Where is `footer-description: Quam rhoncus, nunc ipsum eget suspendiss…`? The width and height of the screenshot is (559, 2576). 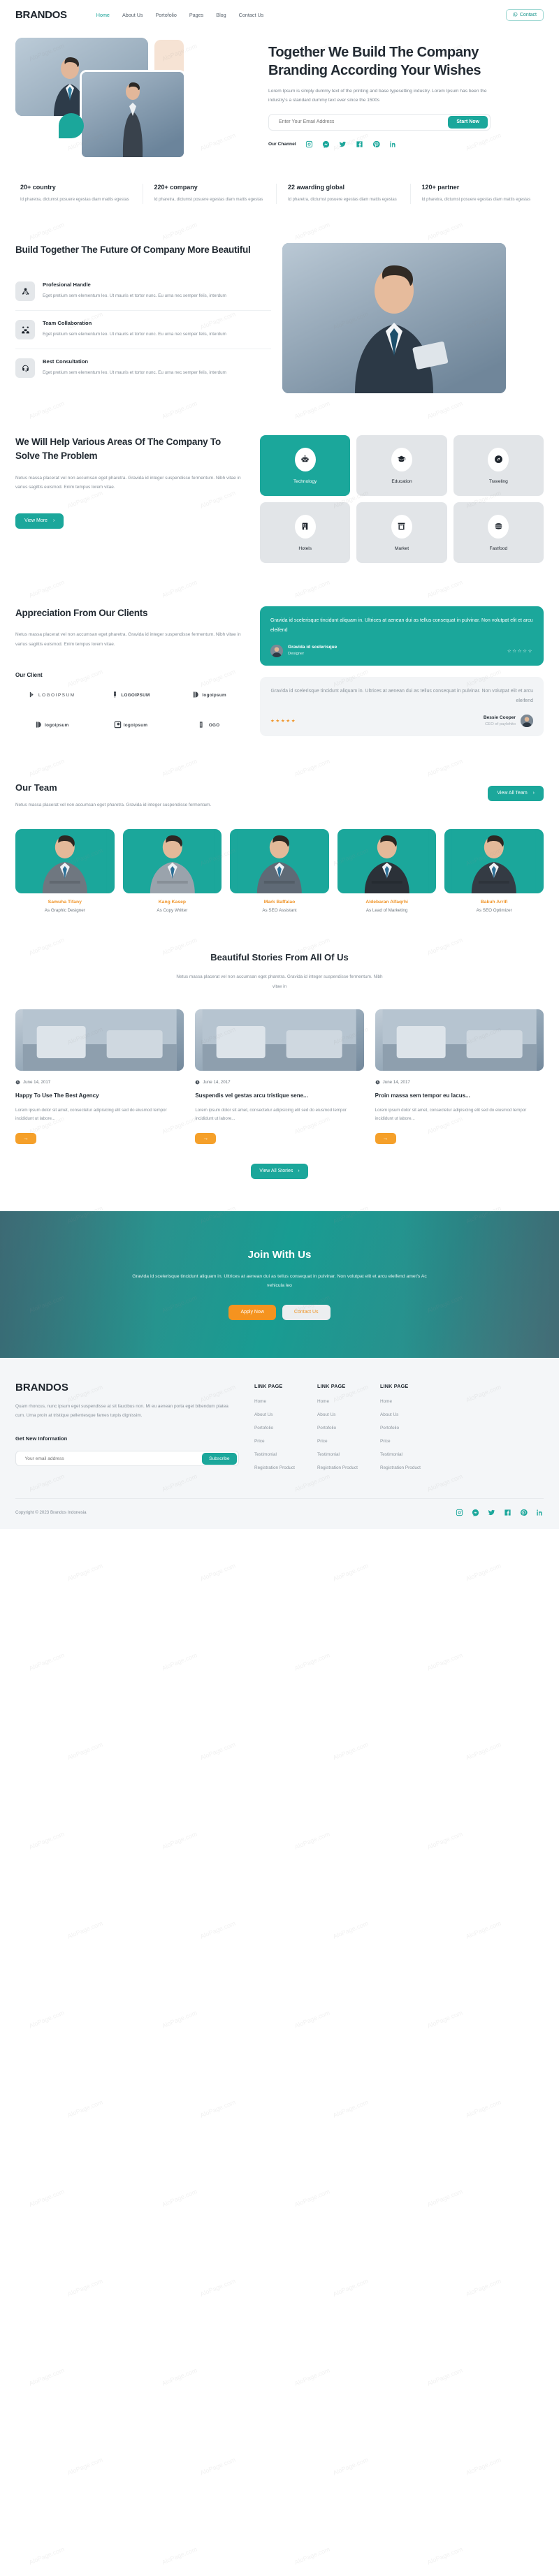
footer-description: Quam rhoncus, nunc ipsum eget suspendiss… is located at coordinates (122, 1411).